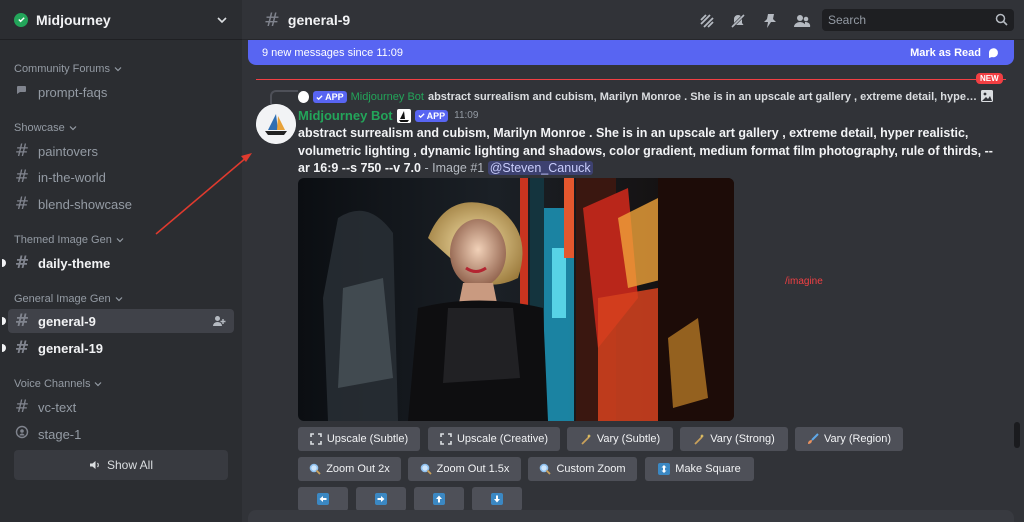 This screenshot has width=1024, height=522. What do you see at coordinates (121, 407) in the screenshot?
I see `sidebar-item-vc-text: # vc-text` at bounding box center [121, 407].